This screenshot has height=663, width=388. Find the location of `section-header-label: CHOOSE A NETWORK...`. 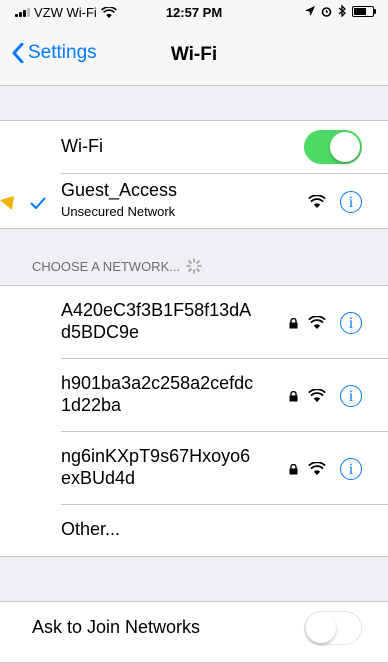

section-header-label: CHOOSE A NETWORK... is located at coordinates (106, 266).